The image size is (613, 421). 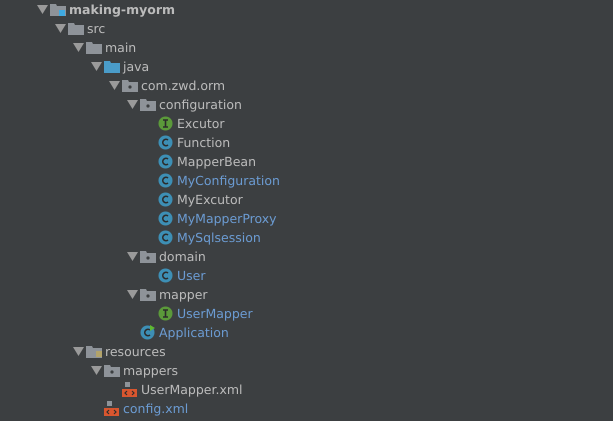 I want to click on tree-item: UserMapper.xml, so click(x=192, y=389).